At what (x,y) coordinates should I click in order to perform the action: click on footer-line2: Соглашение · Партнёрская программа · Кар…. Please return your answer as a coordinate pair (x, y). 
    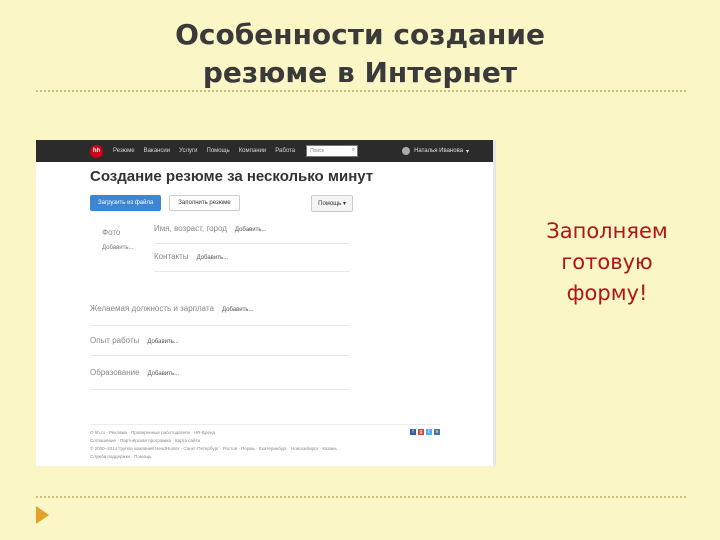
    Looking at the image, I should click on (265, 441).